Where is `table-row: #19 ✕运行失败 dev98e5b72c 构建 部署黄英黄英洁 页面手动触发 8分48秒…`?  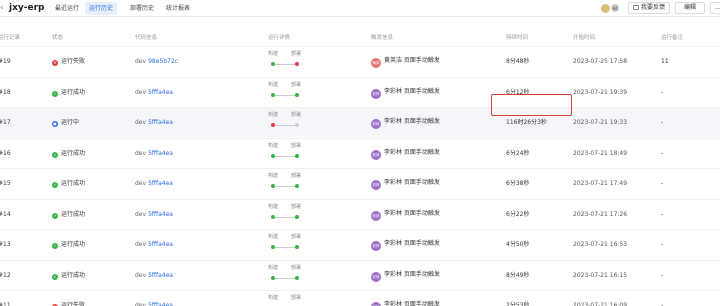
table-row: #19 ✕运行失败 dev98e5b72c 构建 部署黄英黄英洁 页面手动触发 8分48秒… is located at coordinates (360, 61).